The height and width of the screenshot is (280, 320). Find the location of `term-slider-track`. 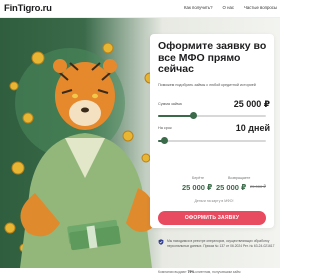

term-slider-track is located at coordinates (212, 141).